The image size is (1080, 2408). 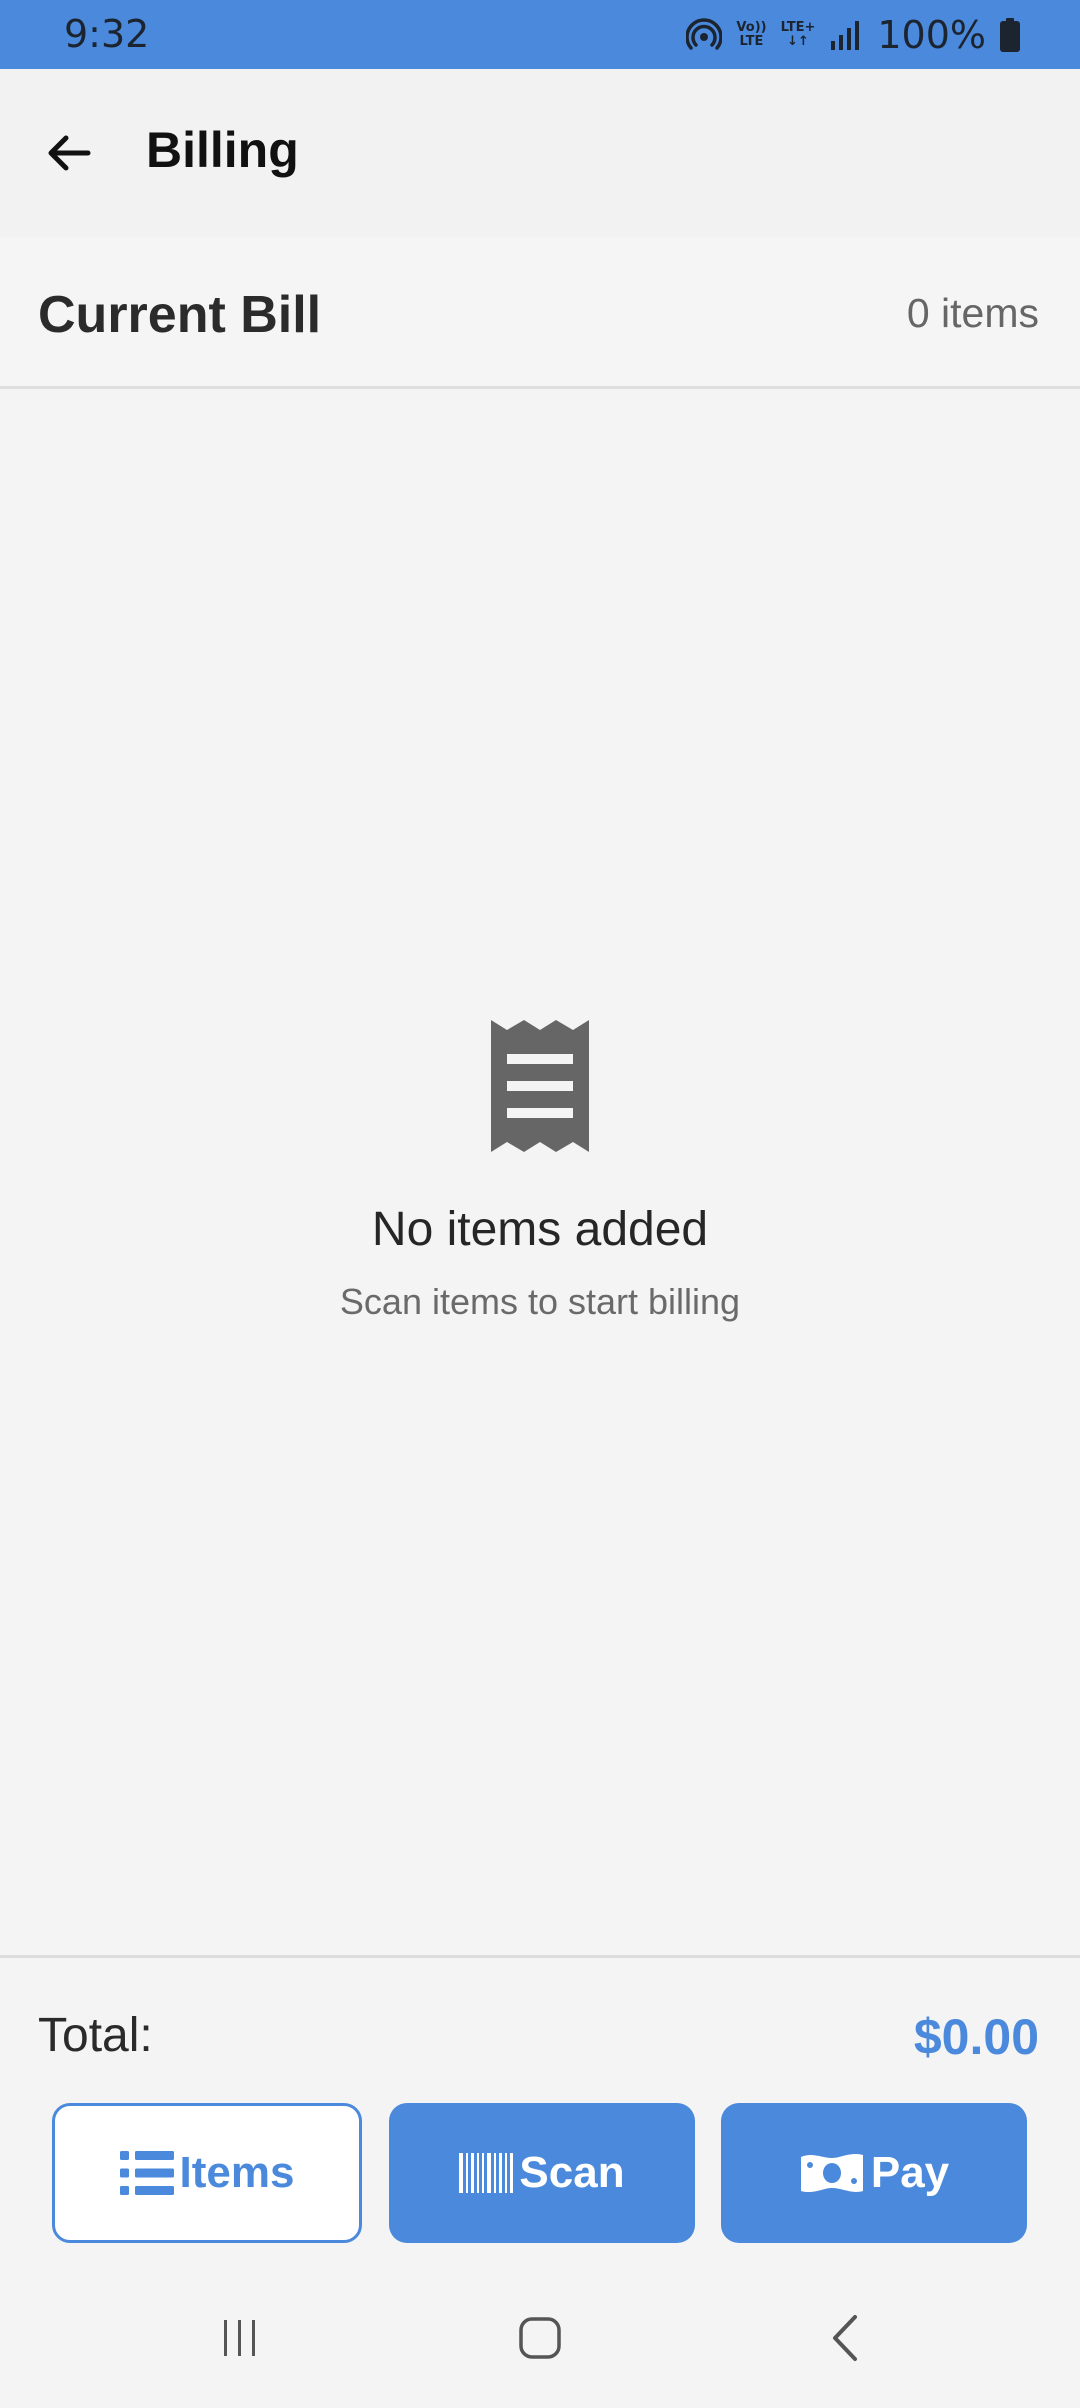 I want to click on pay-button: Pay, so click(x=874, y=2173).